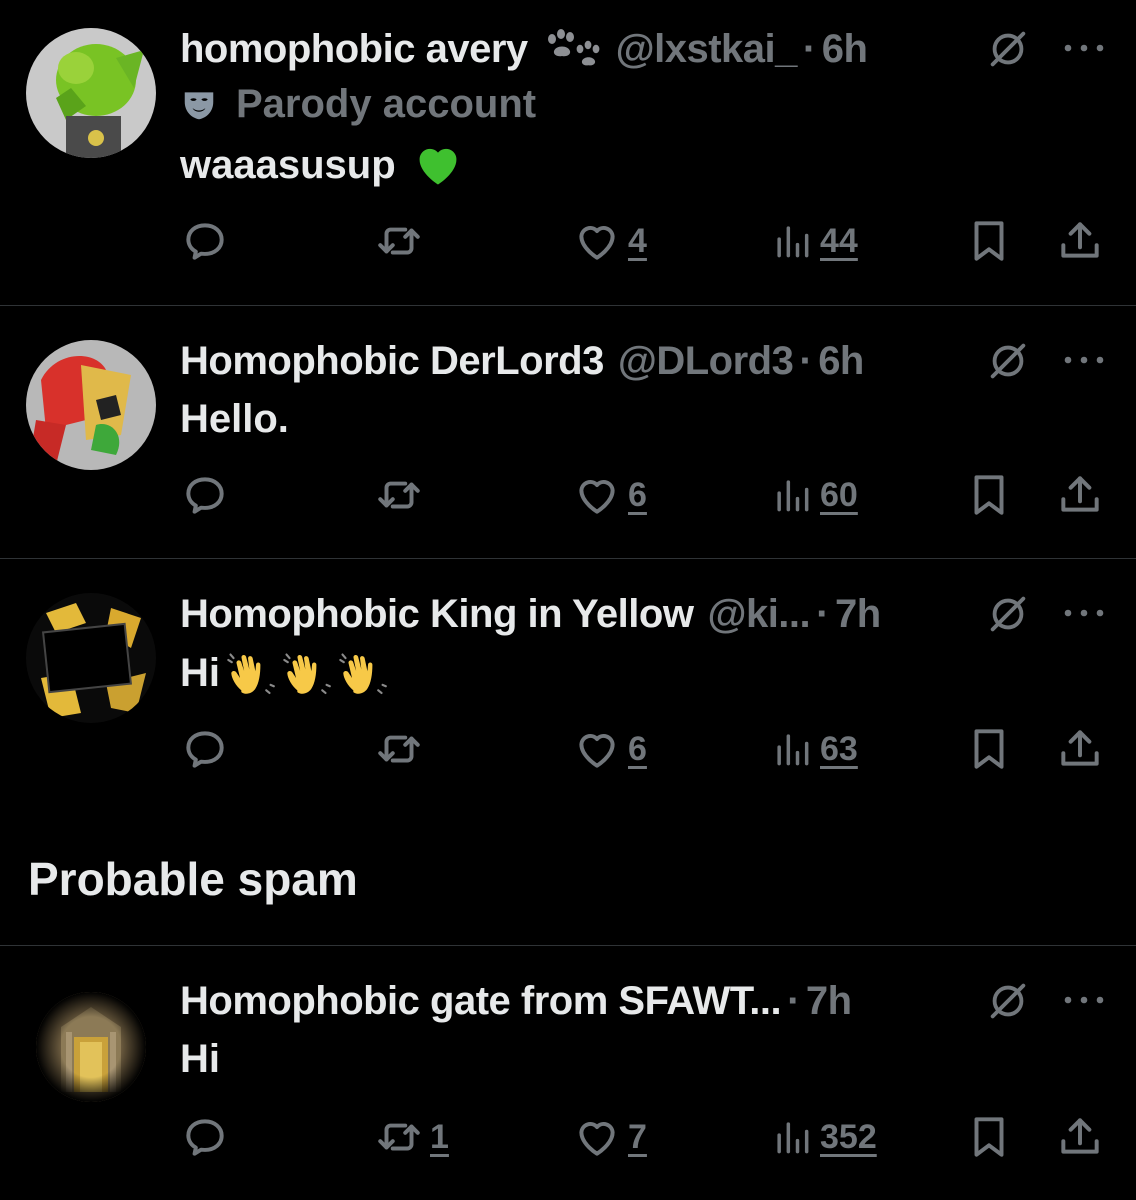 Image resolution: width=1136 pixels, height=1200 pixels. I want to click on tweet-text: waaasusup, so click(322, 165).